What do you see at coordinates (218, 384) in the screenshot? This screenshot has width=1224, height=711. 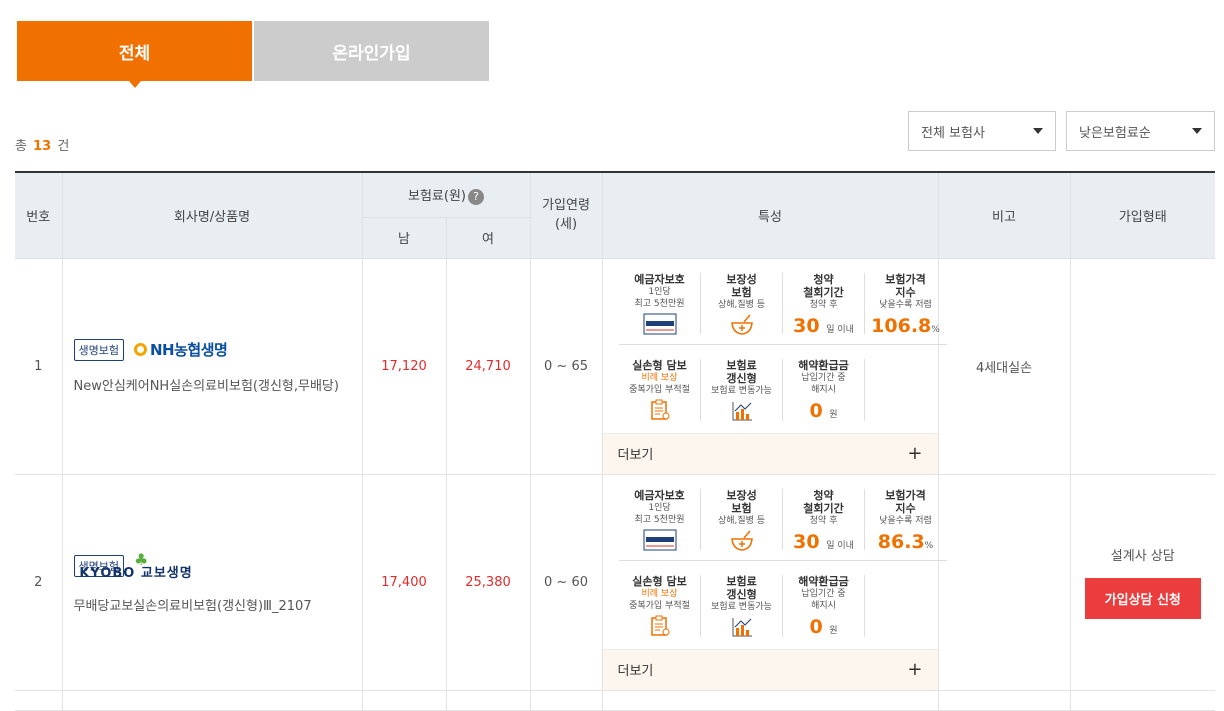 I see `product-name: New안심케어NH실손의료비보험(갱신형,무배당)` at bounding box center [218, 384].